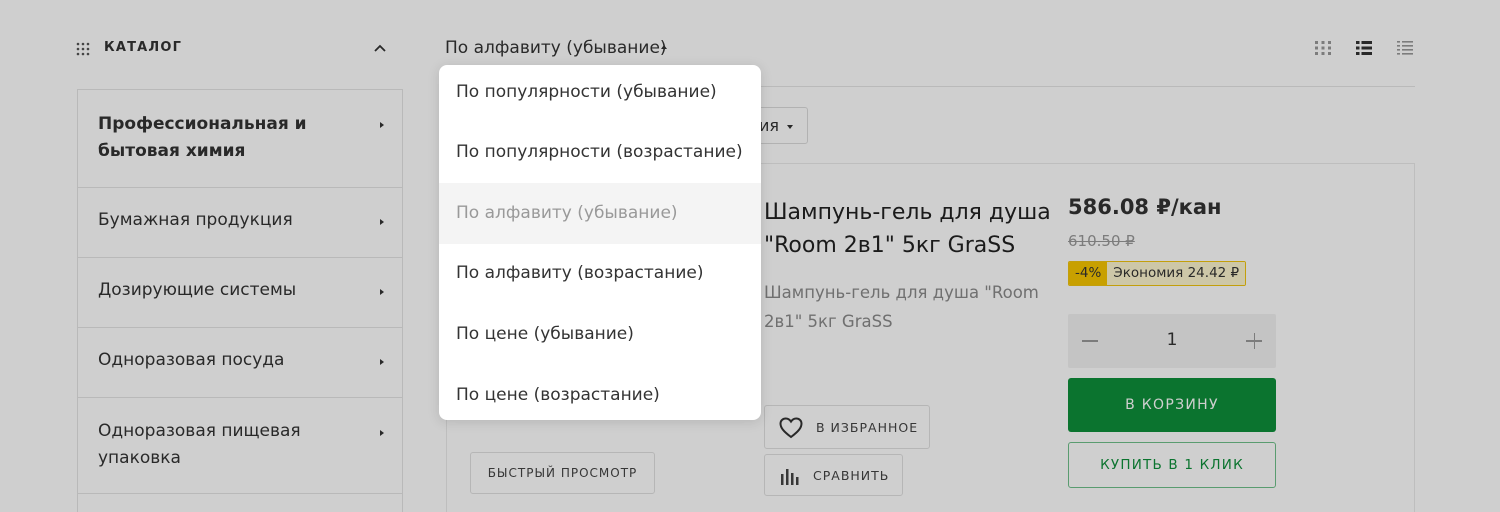 This screenshot has width=1500, height=512. I want to click on sort-option-price-desc: По цене (убывание), so click(600, 334).